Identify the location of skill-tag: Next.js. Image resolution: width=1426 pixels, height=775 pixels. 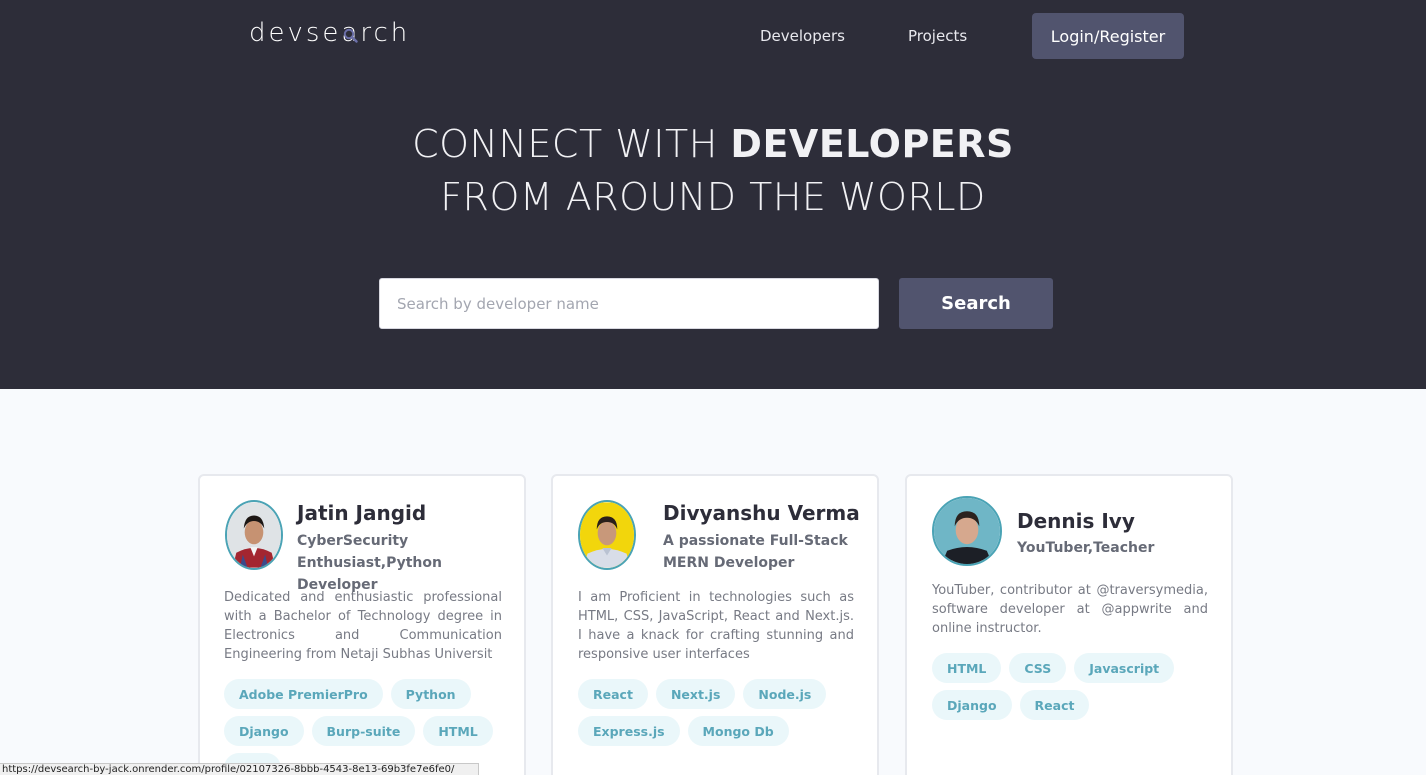
(695, 694).